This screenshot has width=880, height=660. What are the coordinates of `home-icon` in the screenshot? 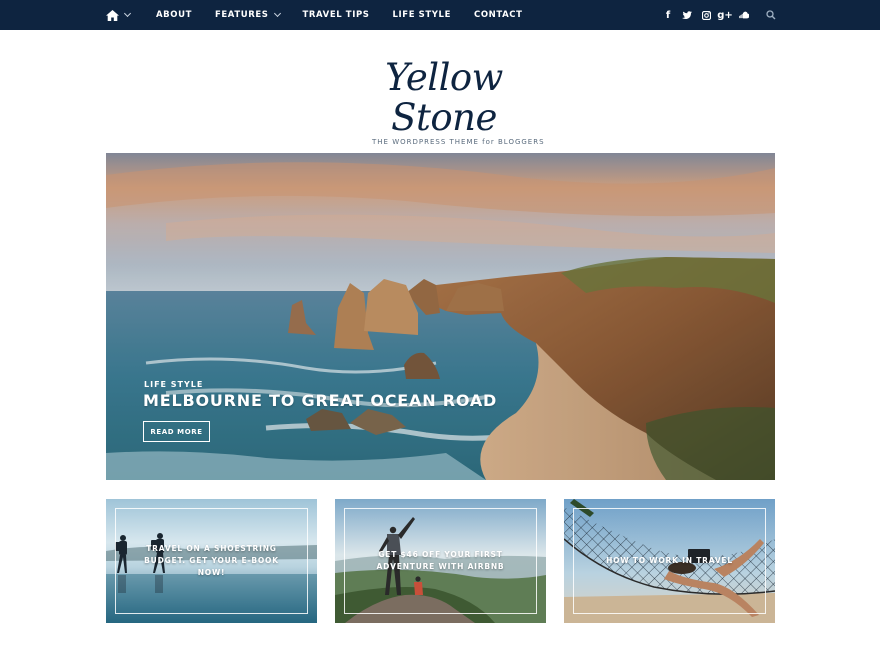 It's located at (112, 15).